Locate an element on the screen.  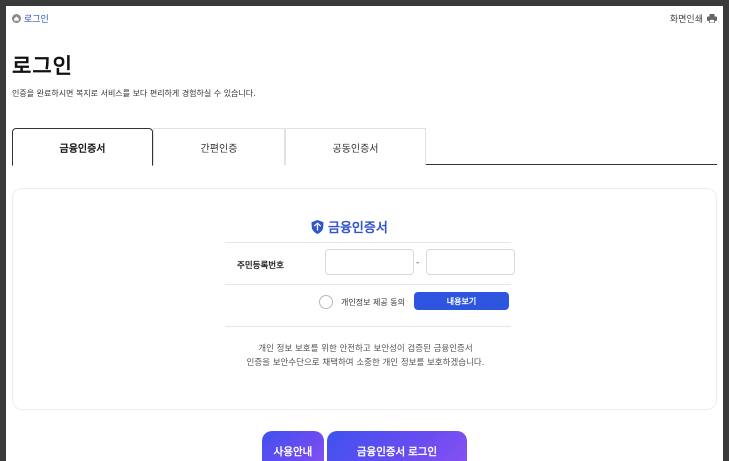
notice-line-2: 인증을 보안수단으로 채택하여 소중한 개인 정보를 보호하겠습니다. is located at coordinates (365, 363).